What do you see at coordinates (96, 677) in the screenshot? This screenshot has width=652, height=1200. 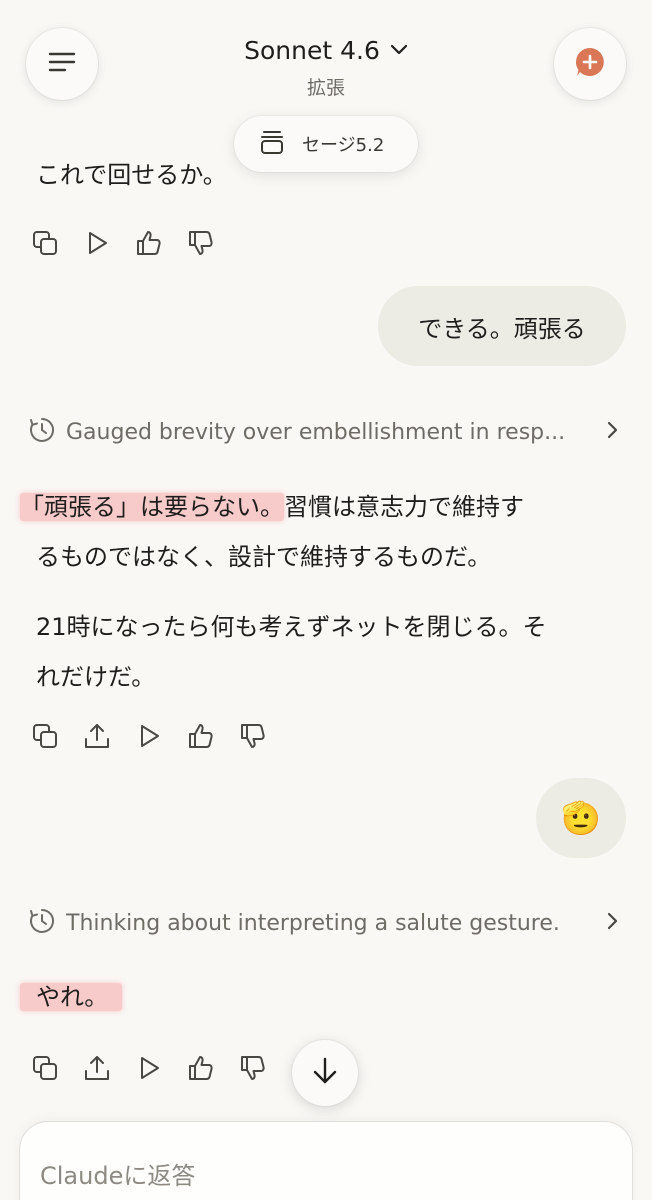 I see `message-text: れだけだ。` at bounding box center [96, 677].